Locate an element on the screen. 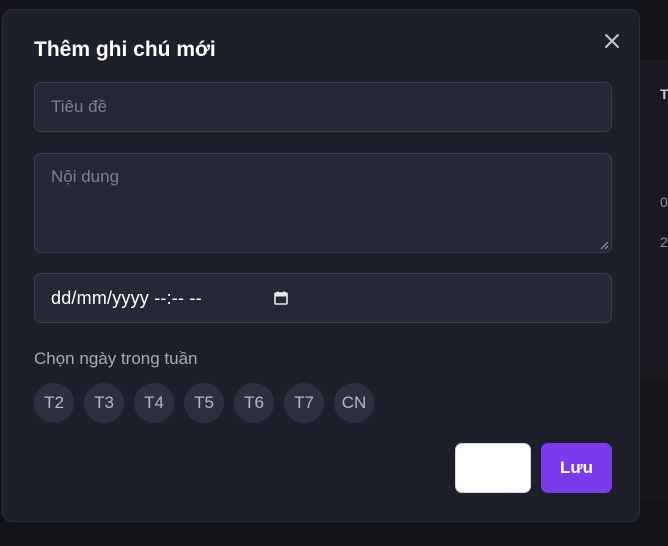 This screenshot has width=668, height=546. weekday-chip-t6: T6 is located at coordinates (254, 403).